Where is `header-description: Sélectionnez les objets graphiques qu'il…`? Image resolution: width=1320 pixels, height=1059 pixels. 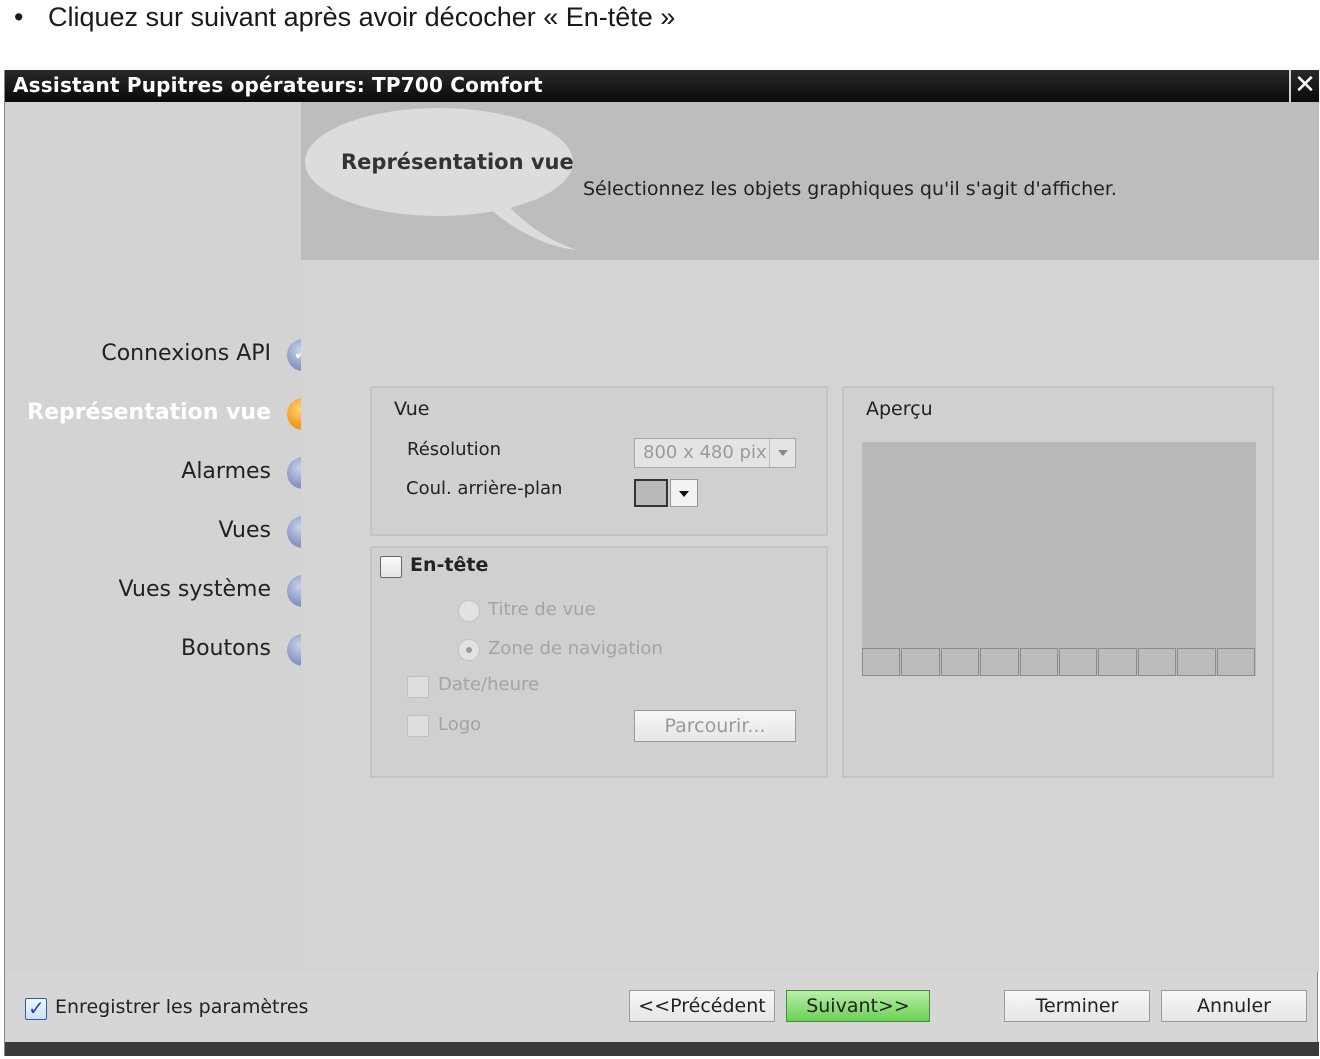 header-description: Sélectionnez les objets graphiques qu'il… is located at coordinates (850, 189).